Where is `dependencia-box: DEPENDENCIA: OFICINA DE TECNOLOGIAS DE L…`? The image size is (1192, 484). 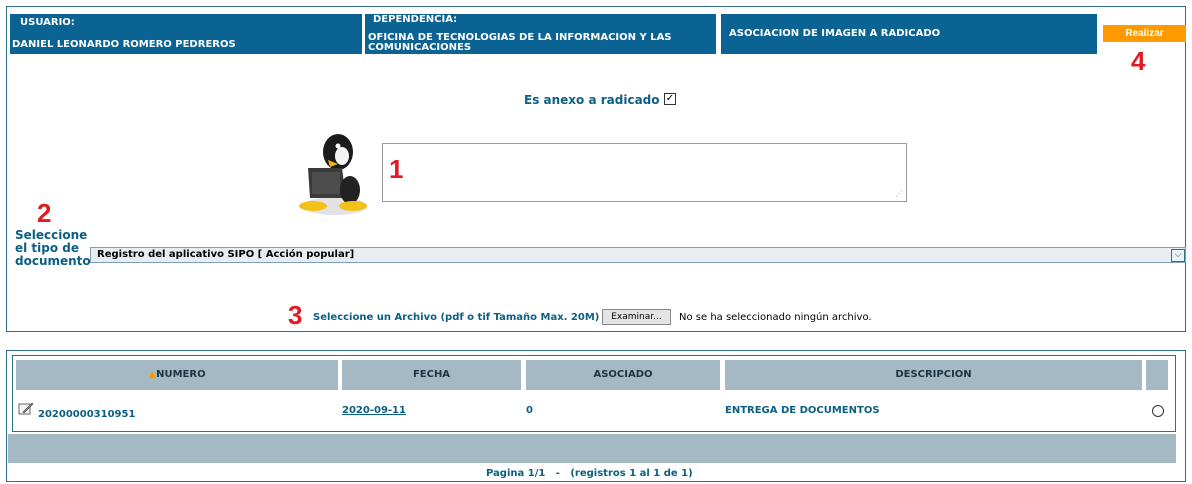
dependencia-box: DEPENDENCIA: OFICINA DE TECNOLOGIAS DE L… is located at coordinates (540, 34).